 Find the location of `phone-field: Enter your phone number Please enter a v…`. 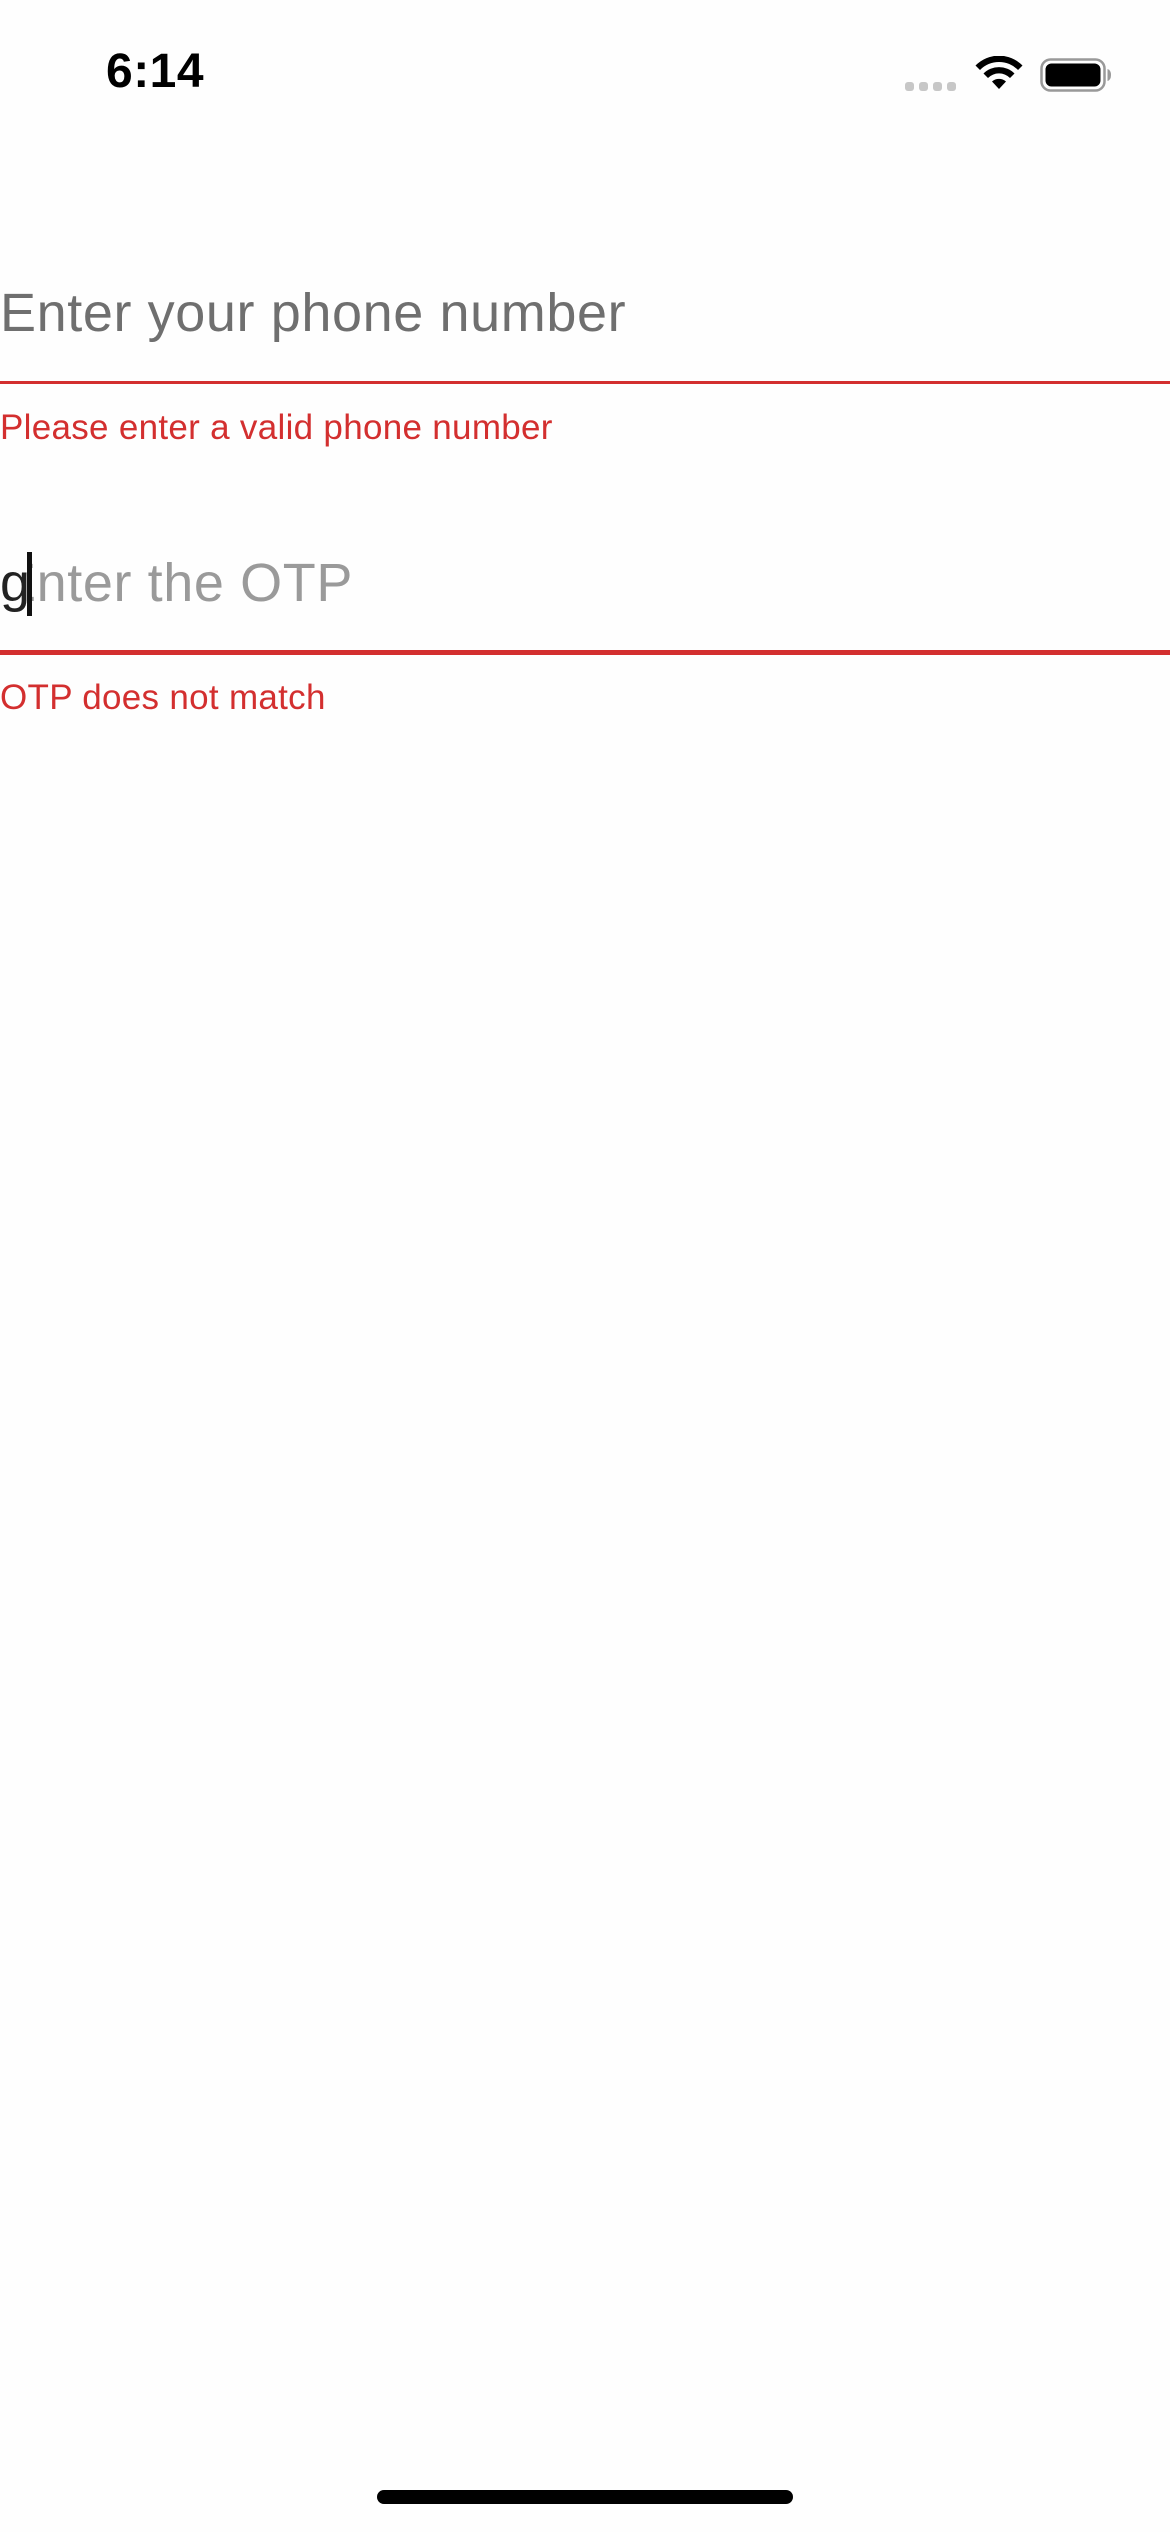

phone-field: Enter your phone number Please enter a v… is located at coordinates (585, 358).